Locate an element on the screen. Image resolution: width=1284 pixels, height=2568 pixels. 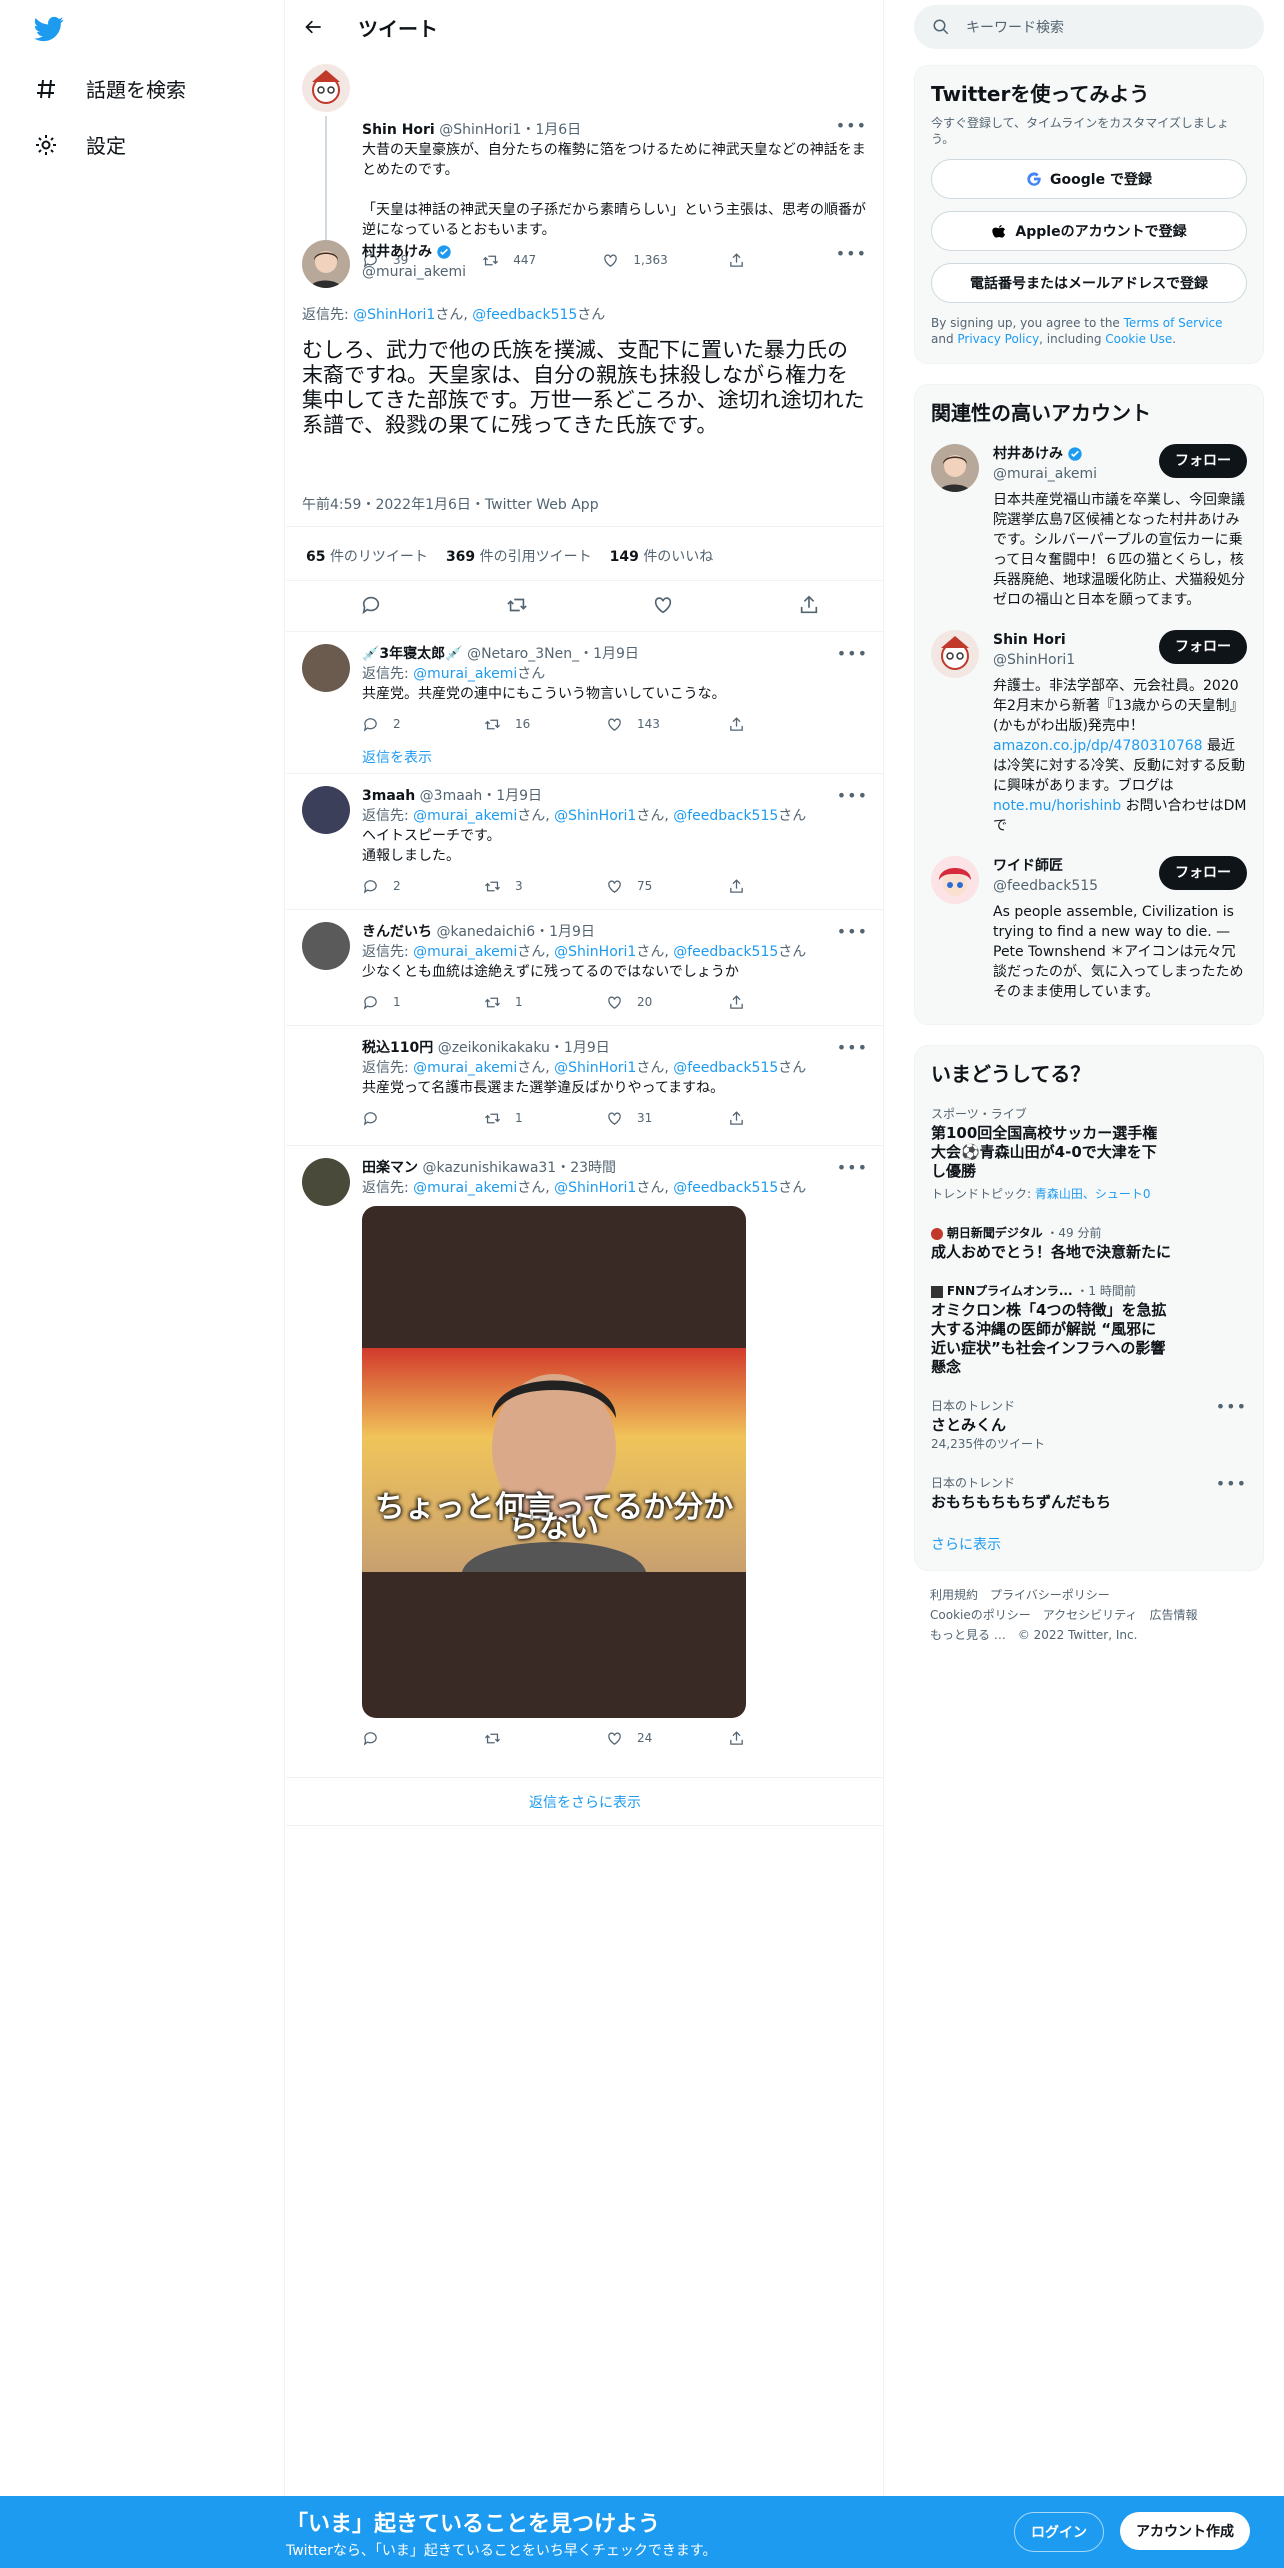
share-icon is located at coordinates (809, 605).